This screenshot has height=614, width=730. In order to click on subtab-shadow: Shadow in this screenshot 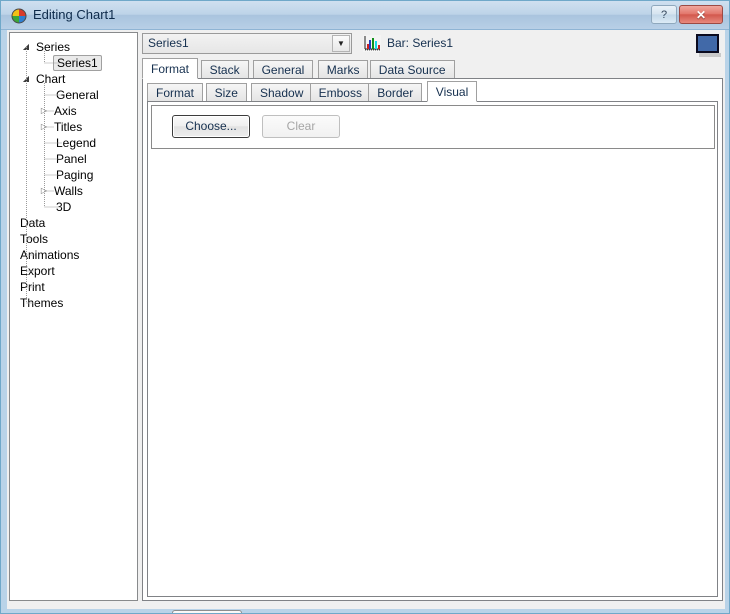, I will do `click(282, 92)`.